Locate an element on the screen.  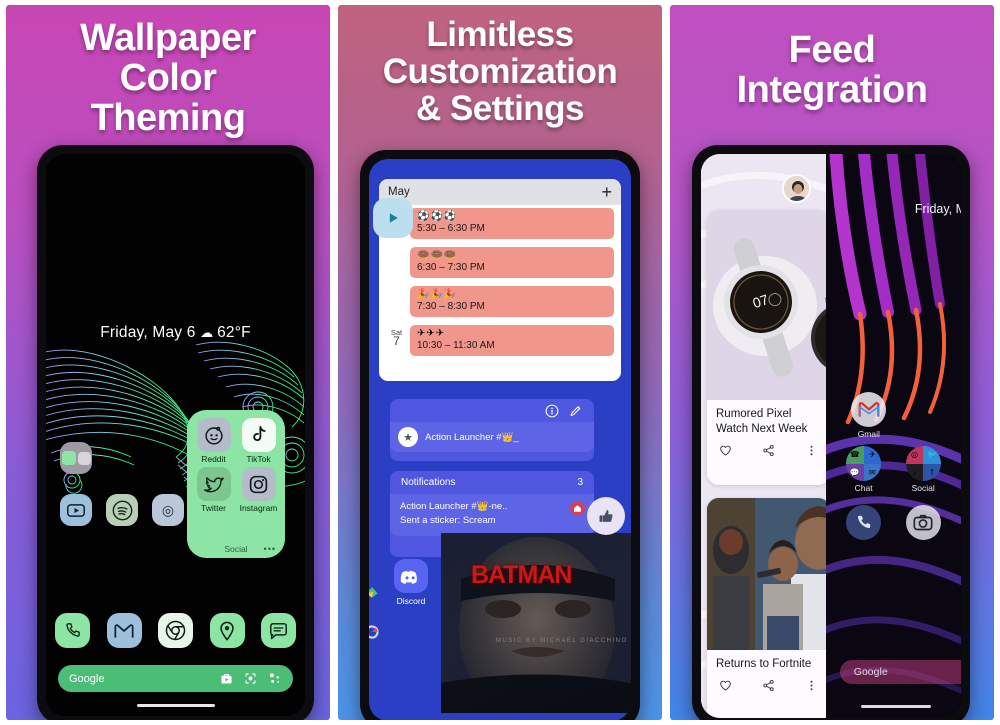
event-emoji: 🍩🍩🍩 is located at coordinates (437, 255).